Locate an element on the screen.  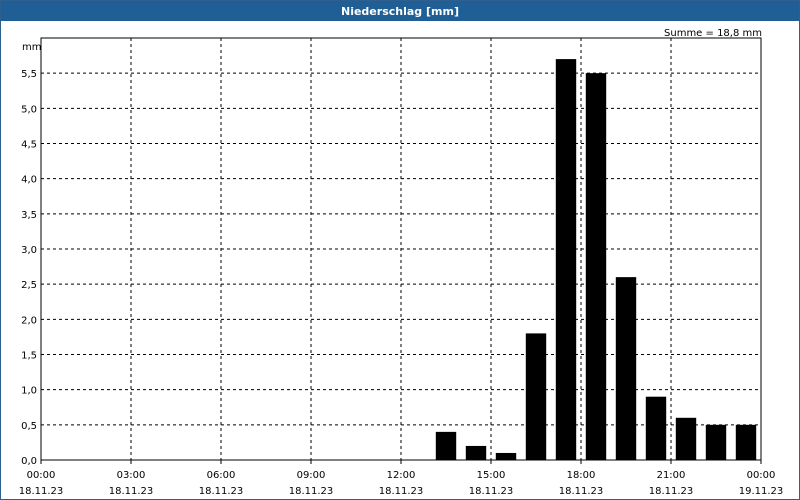
x-tick-time-label: 12:00 is located at coordinates (401, 475).